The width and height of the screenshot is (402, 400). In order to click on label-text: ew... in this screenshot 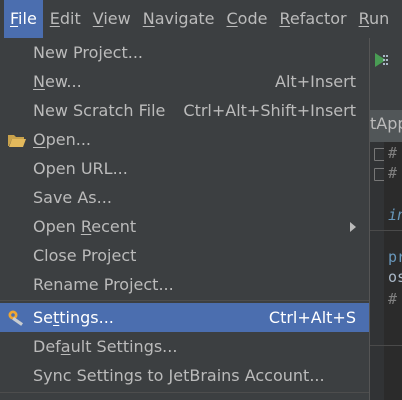, I will do `click(63, 81)`.